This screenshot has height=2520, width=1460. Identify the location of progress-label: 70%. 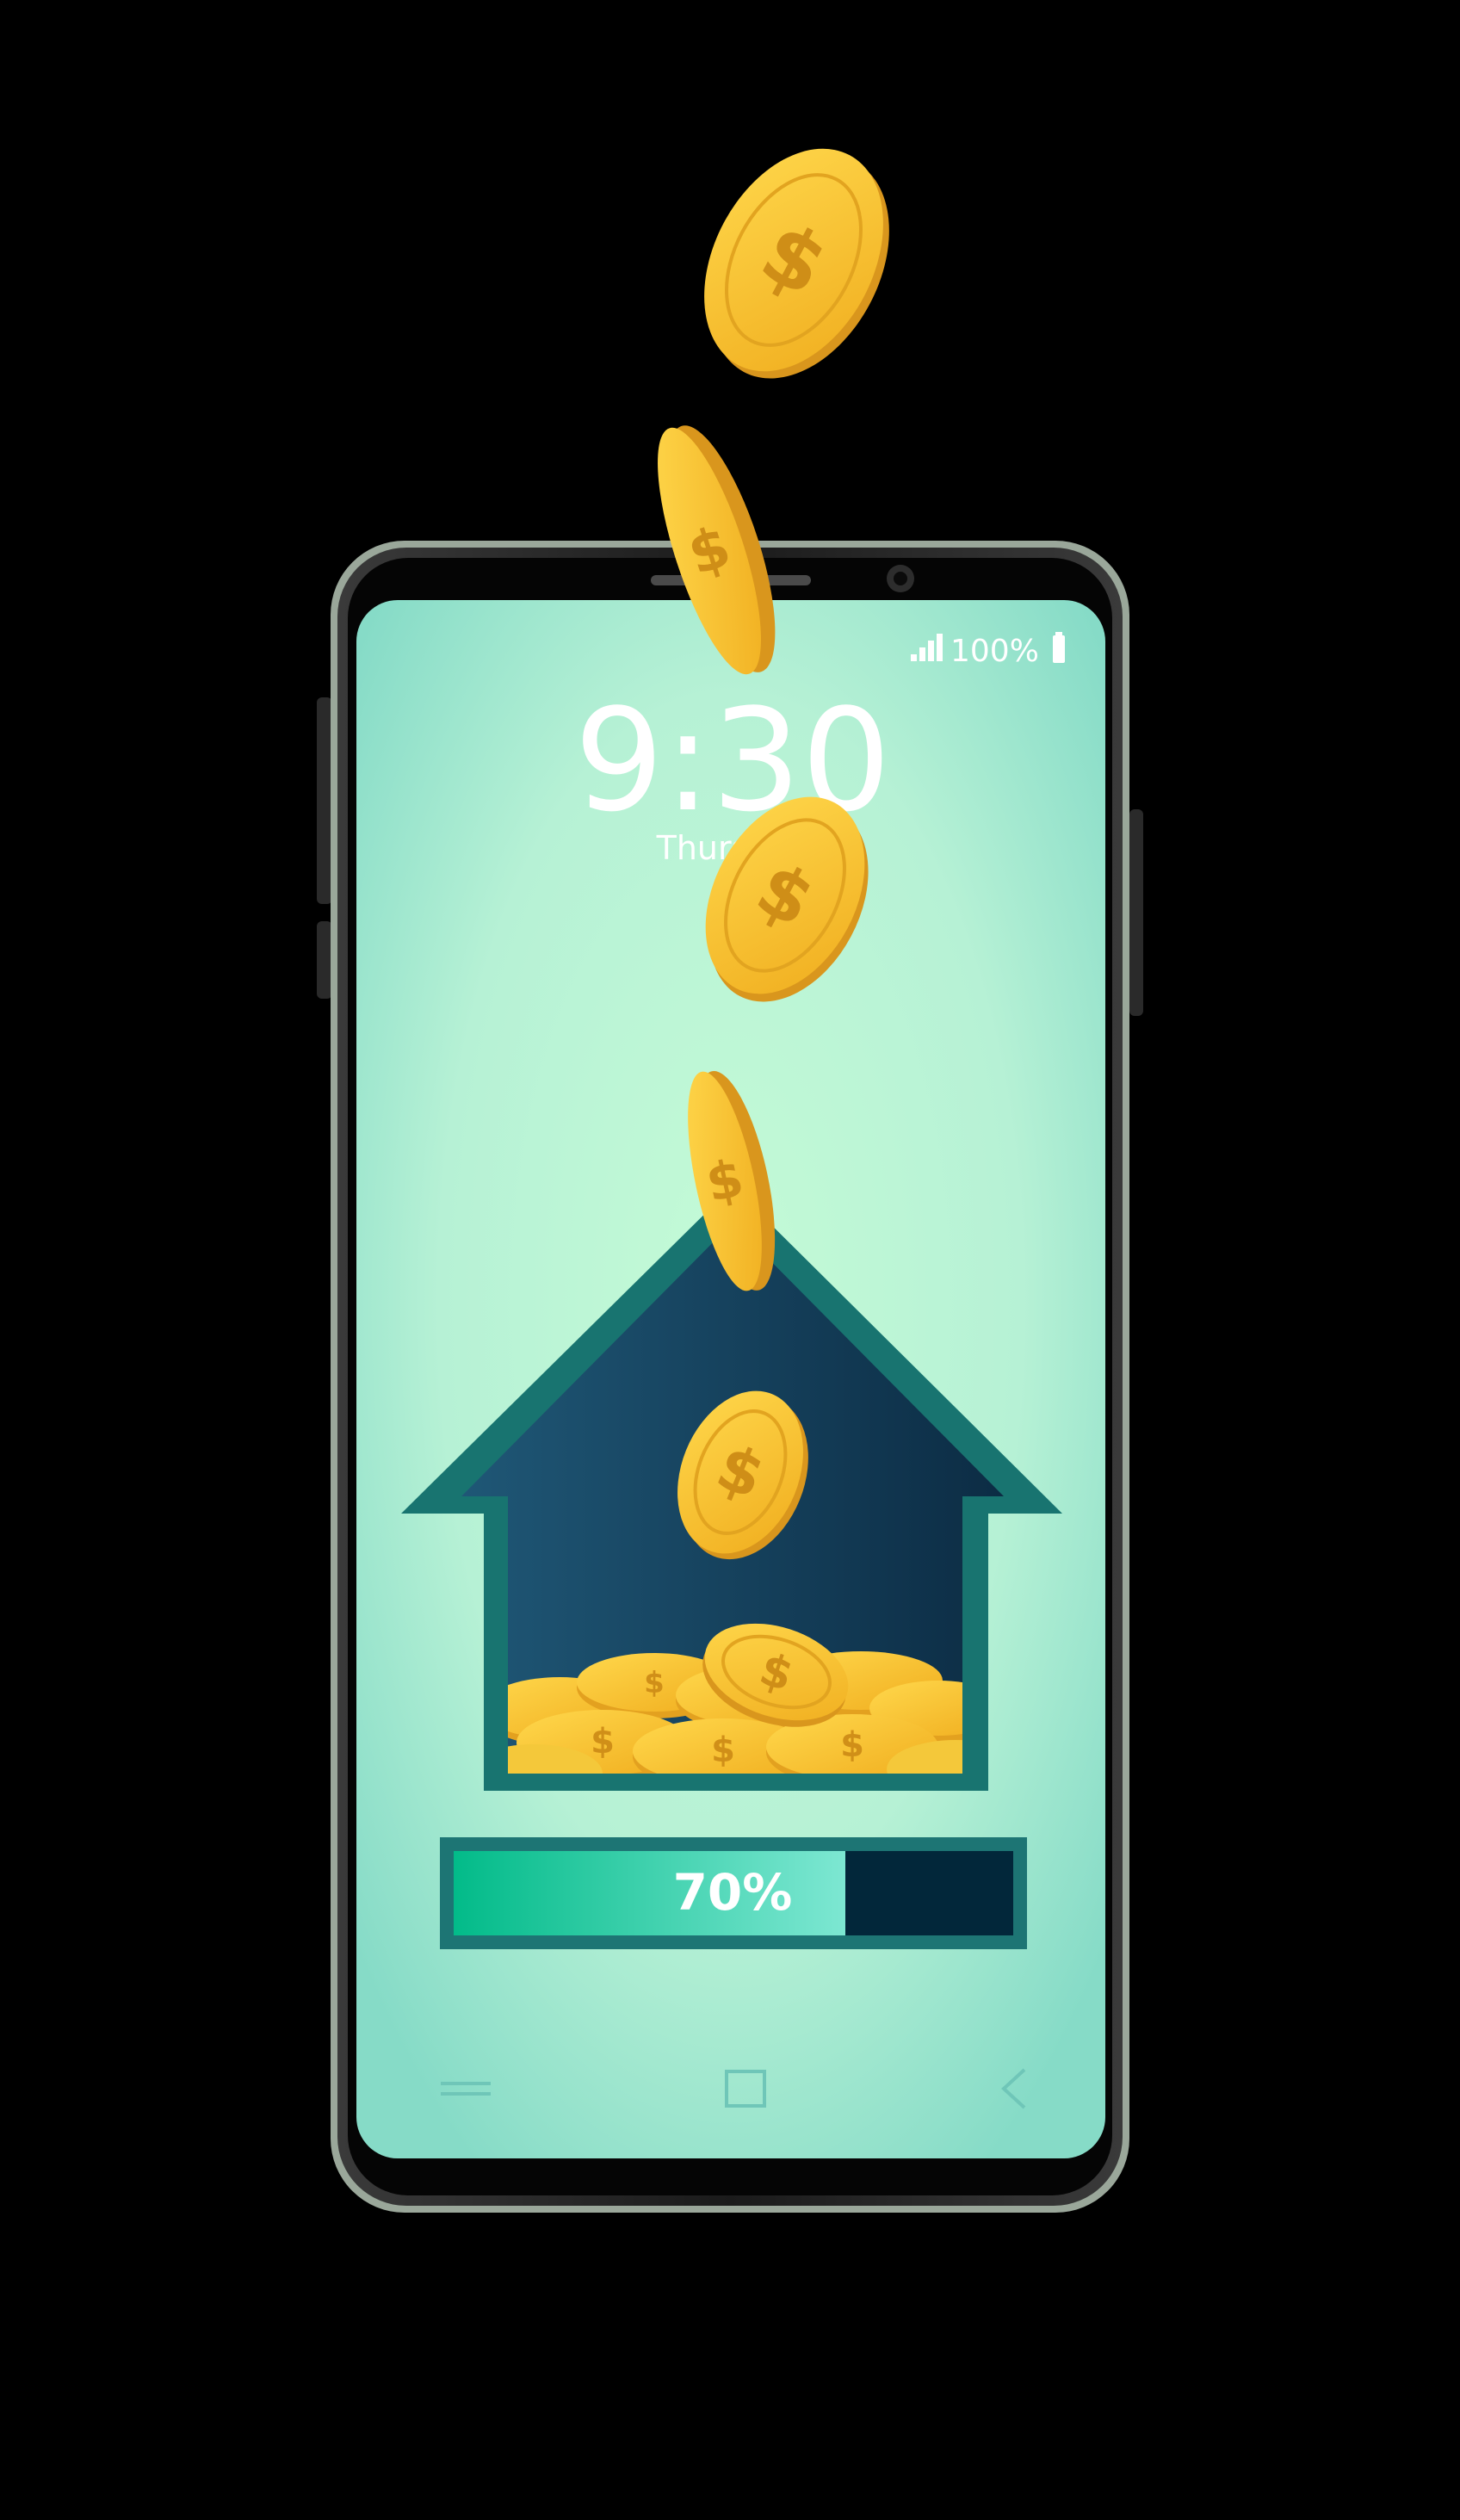
(733, 1892).